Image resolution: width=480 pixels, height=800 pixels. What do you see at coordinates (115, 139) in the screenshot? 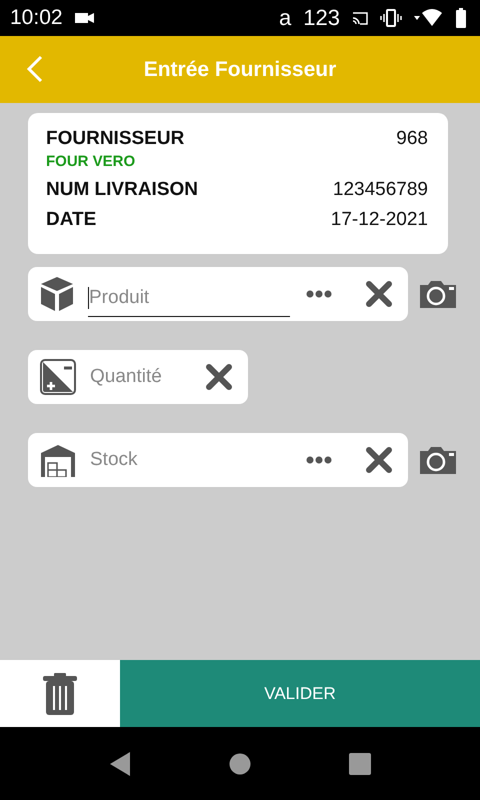
I see `info-label: FOURNISSEUR` at bounding box center [115, 139].